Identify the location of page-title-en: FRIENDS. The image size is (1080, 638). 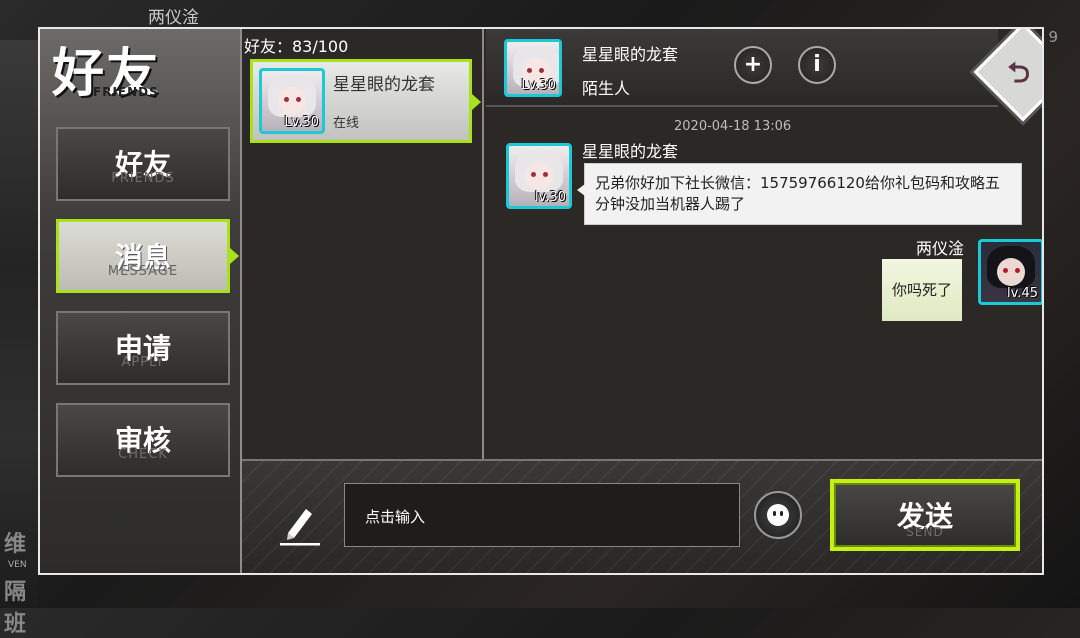
(126, 92).